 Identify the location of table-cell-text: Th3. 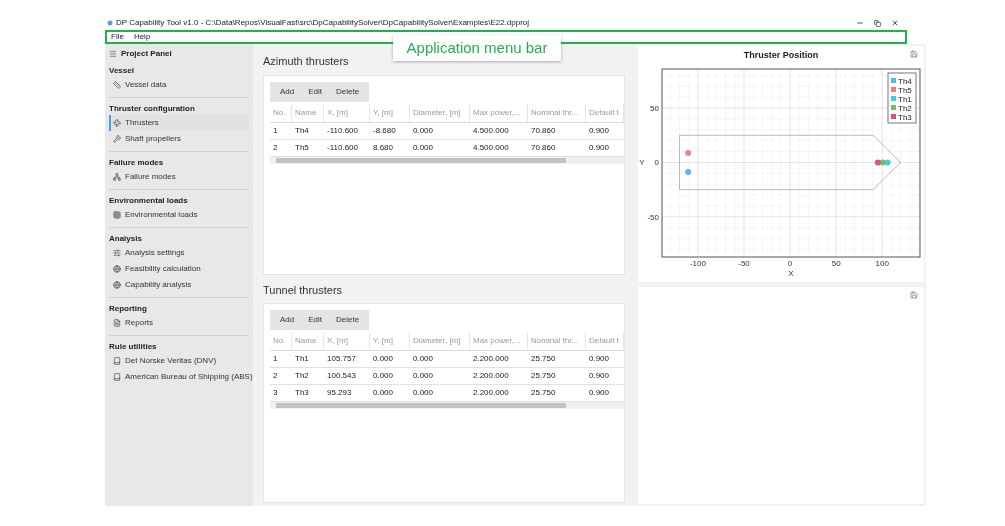
(302, 393).